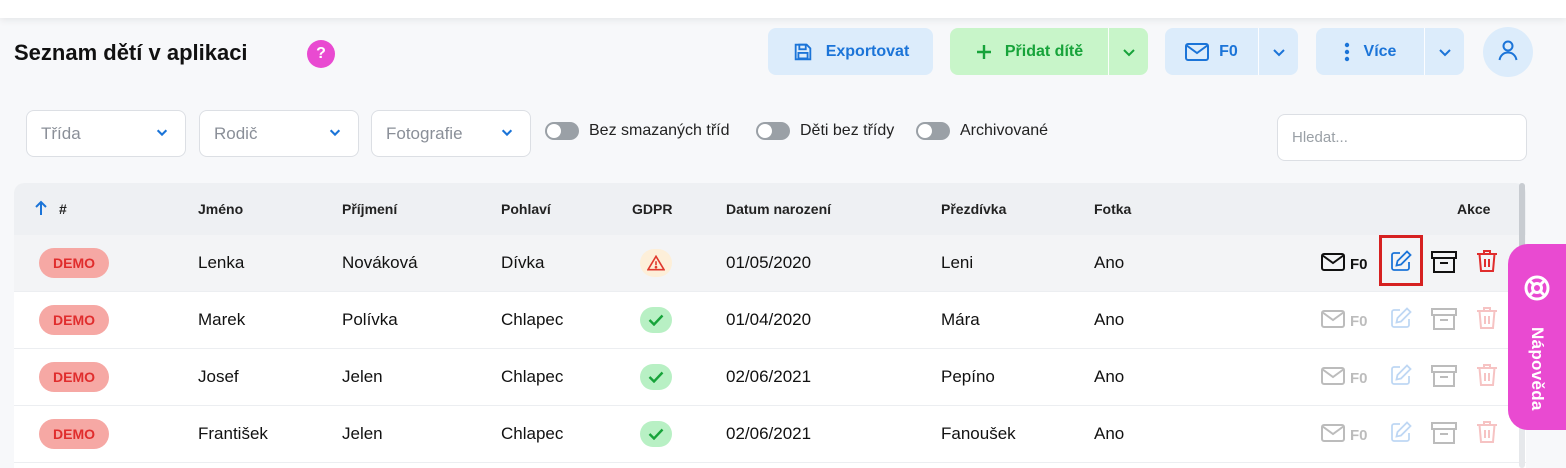 The height and width of the screenshot is (468, 1566). What do you see at coordinates (982, 131) in the screenshot?
I see `toggle-archived: Archivované` at bounding box center [982, 131].